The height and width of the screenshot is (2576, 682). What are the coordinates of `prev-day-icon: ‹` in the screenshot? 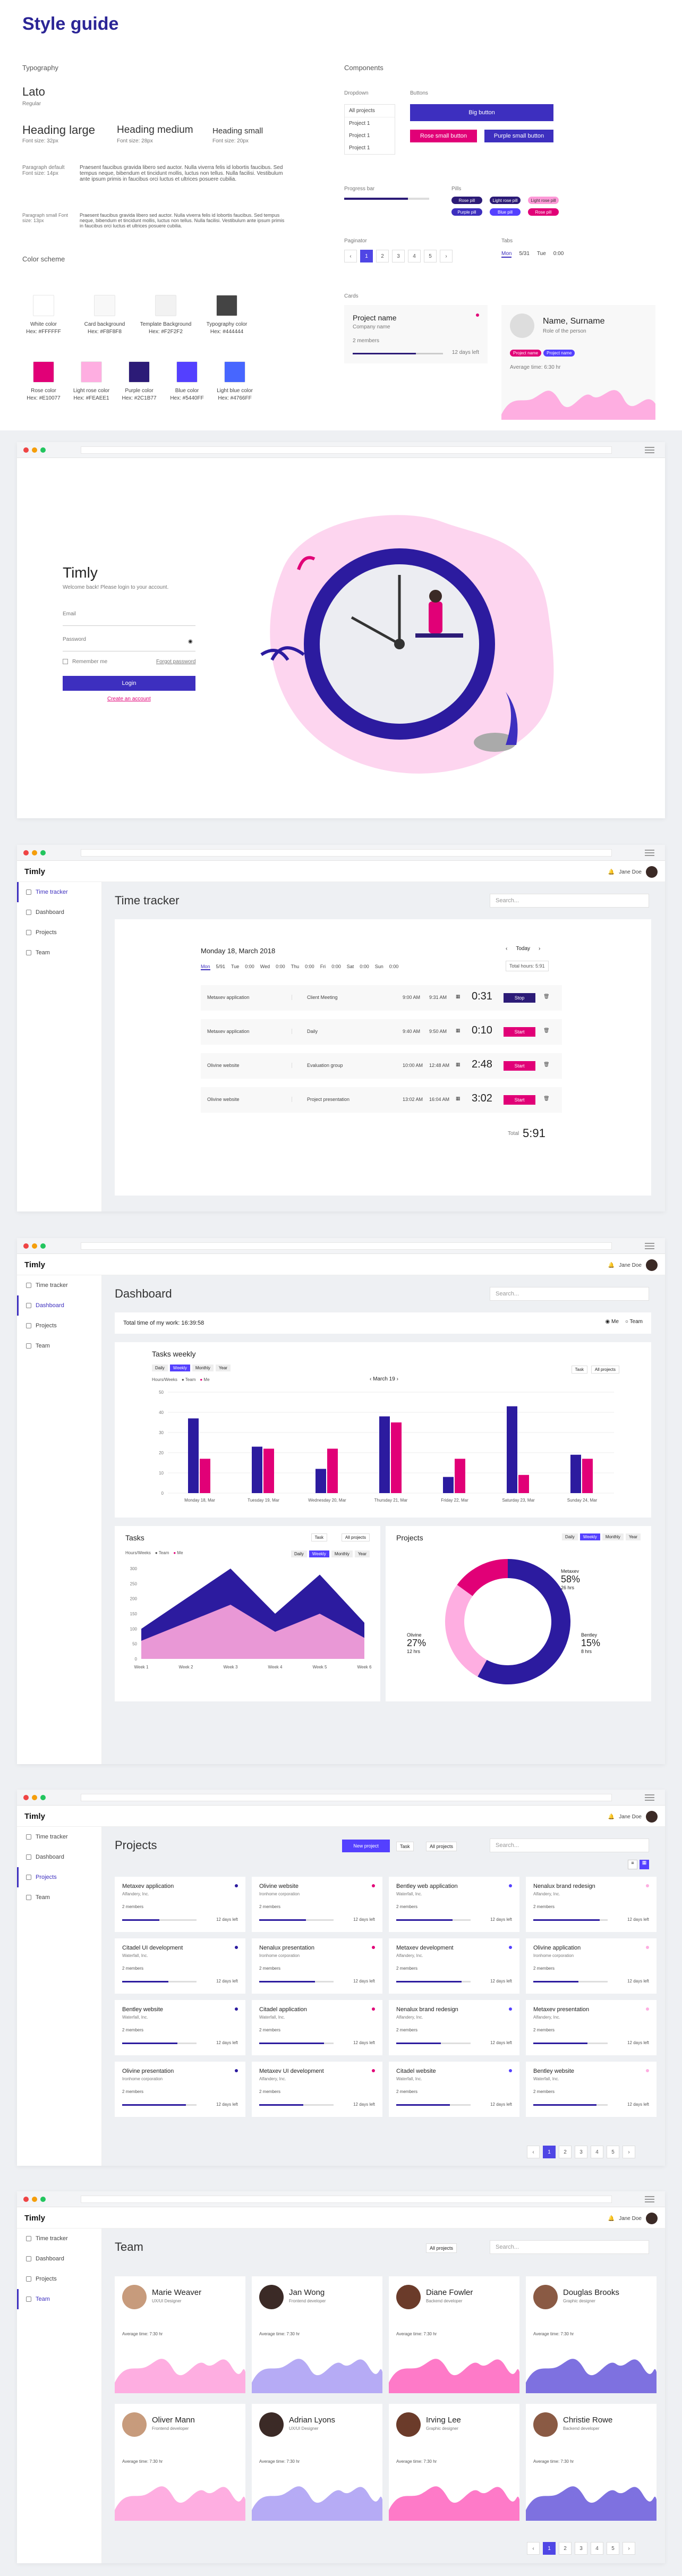 It's located at (506, 949).